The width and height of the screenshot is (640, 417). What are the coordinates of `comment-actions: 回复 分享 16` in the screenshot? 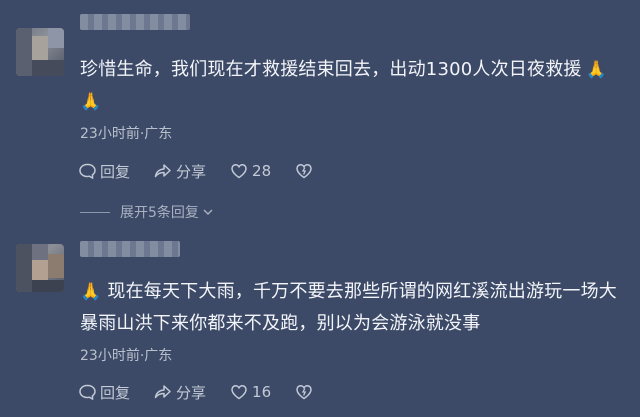 It's located at (209, 392).